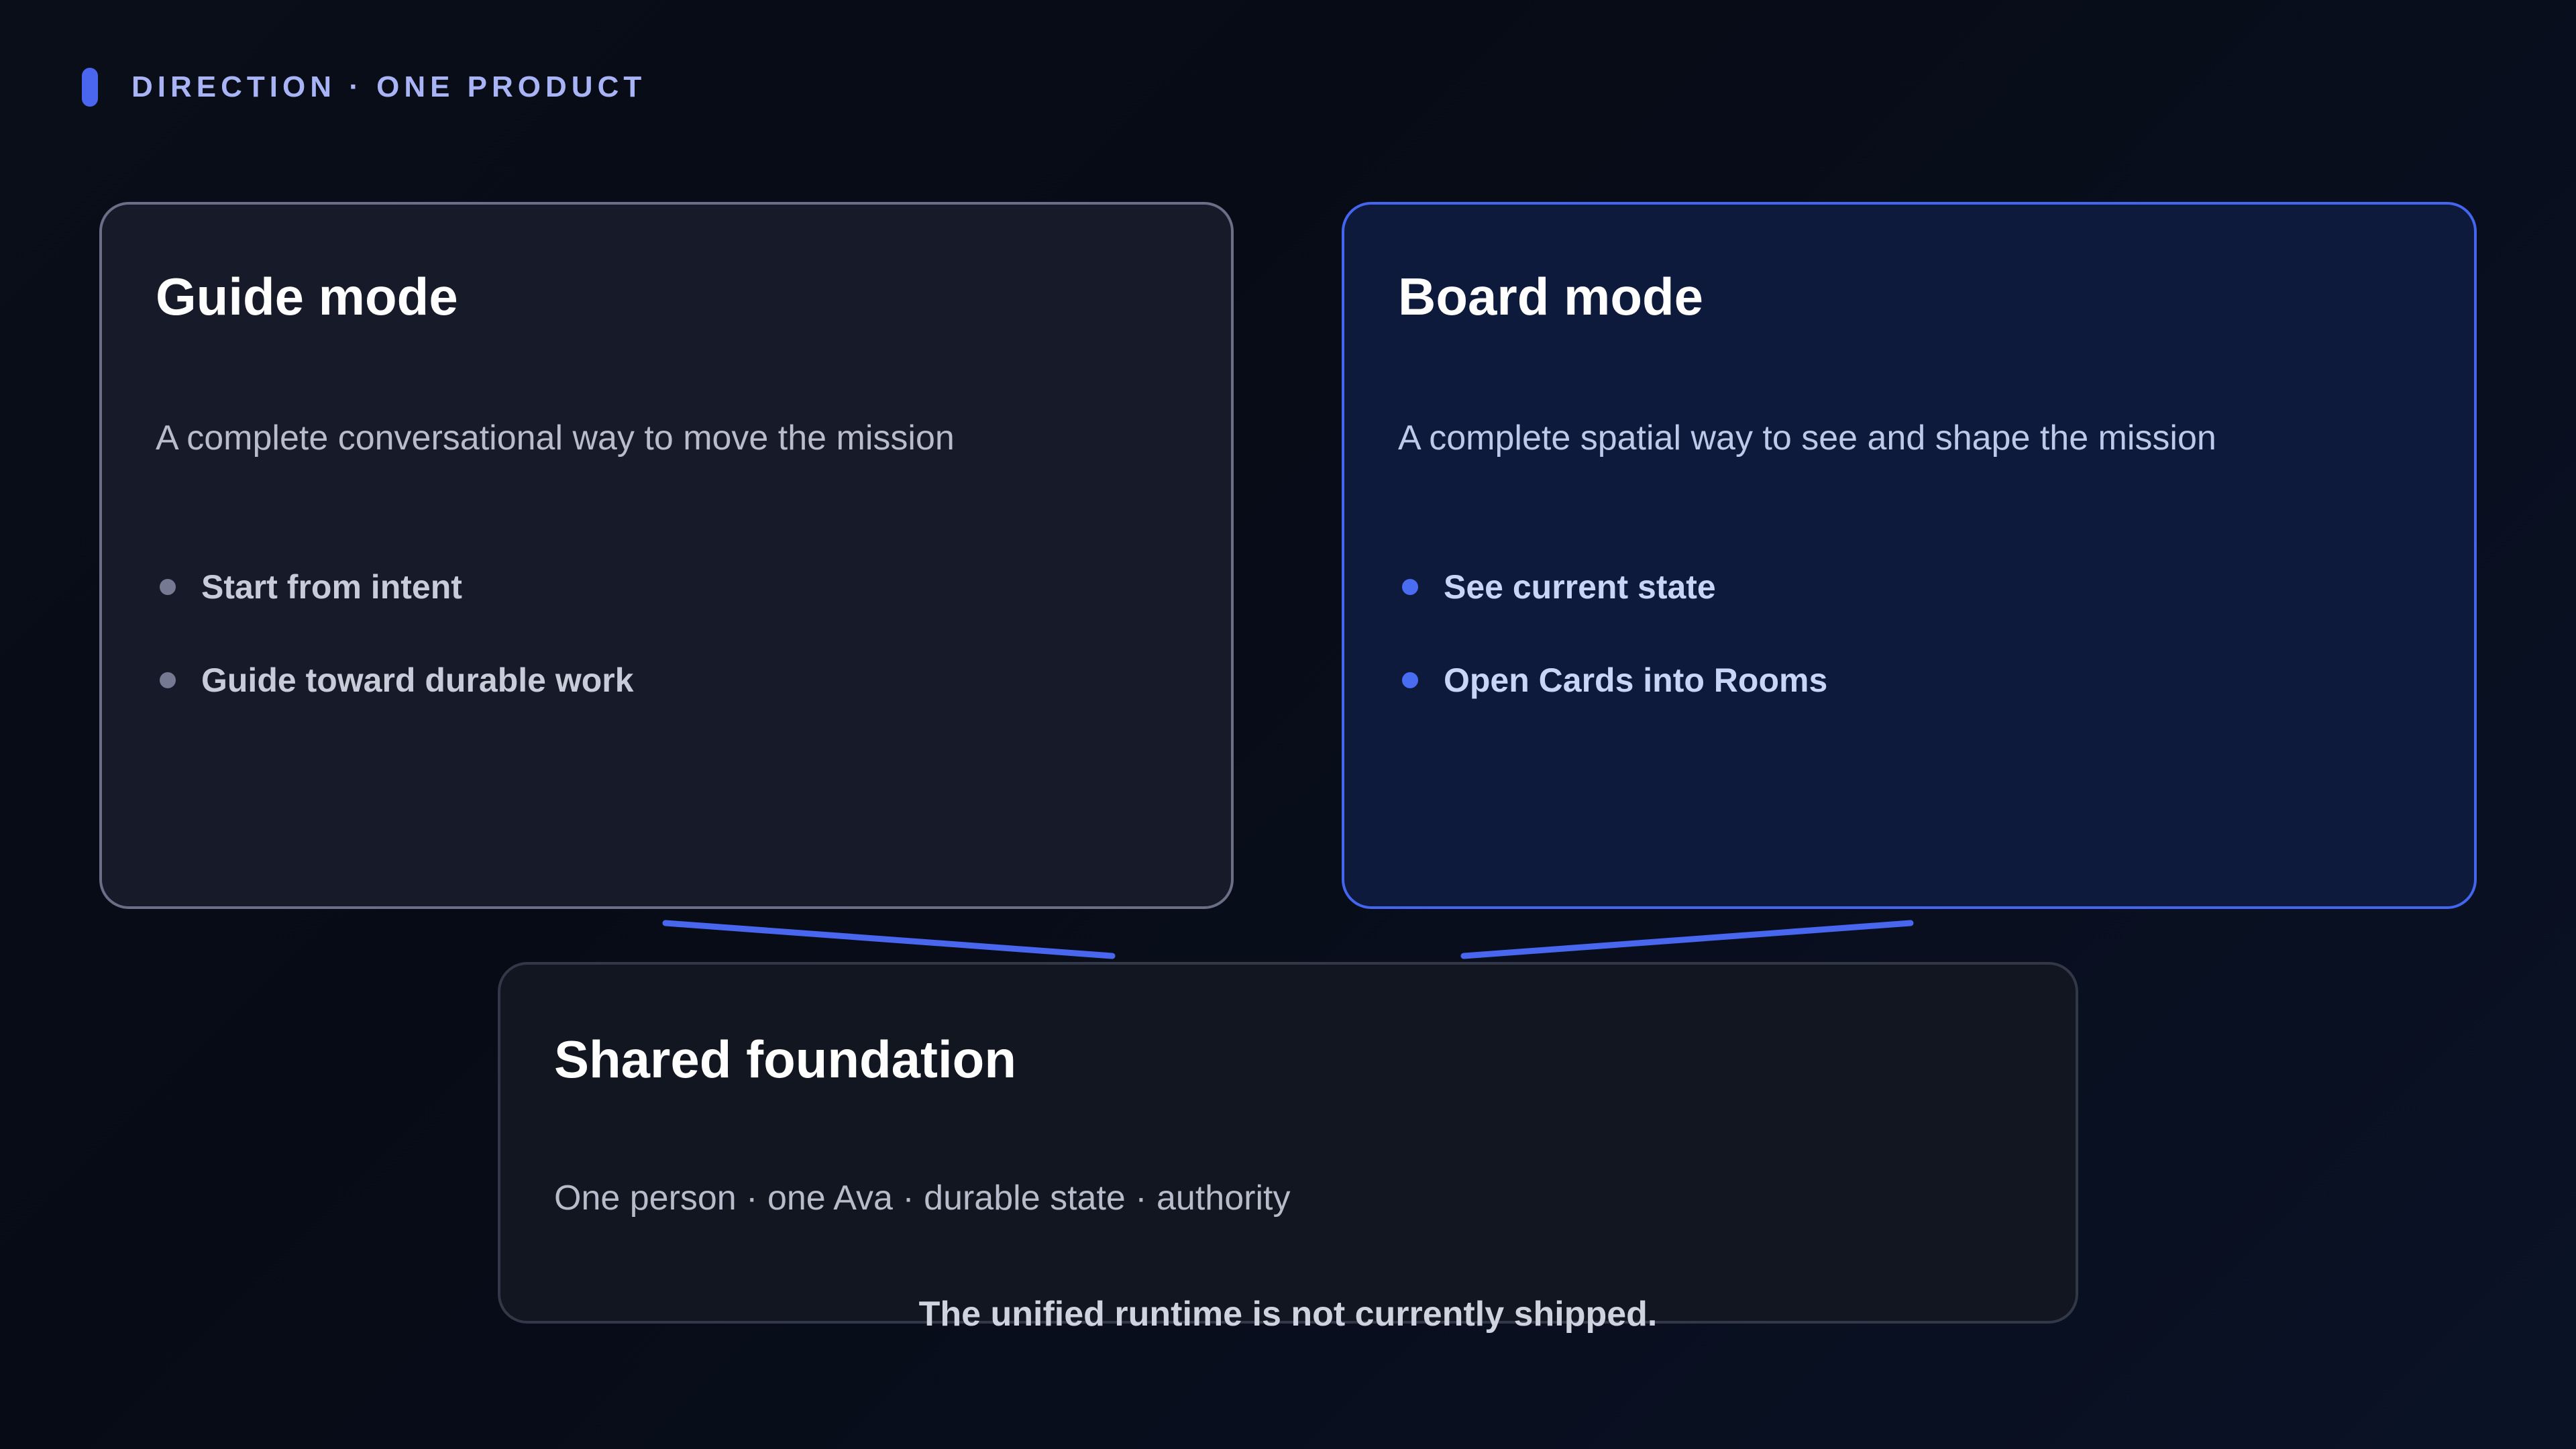 The width and height of the screenshot is (2576, 1449). What do you see at coordinates (1580, 587) in the screenshot?
I see `bullet-text: See current state` at bounding box center [1580, 587].